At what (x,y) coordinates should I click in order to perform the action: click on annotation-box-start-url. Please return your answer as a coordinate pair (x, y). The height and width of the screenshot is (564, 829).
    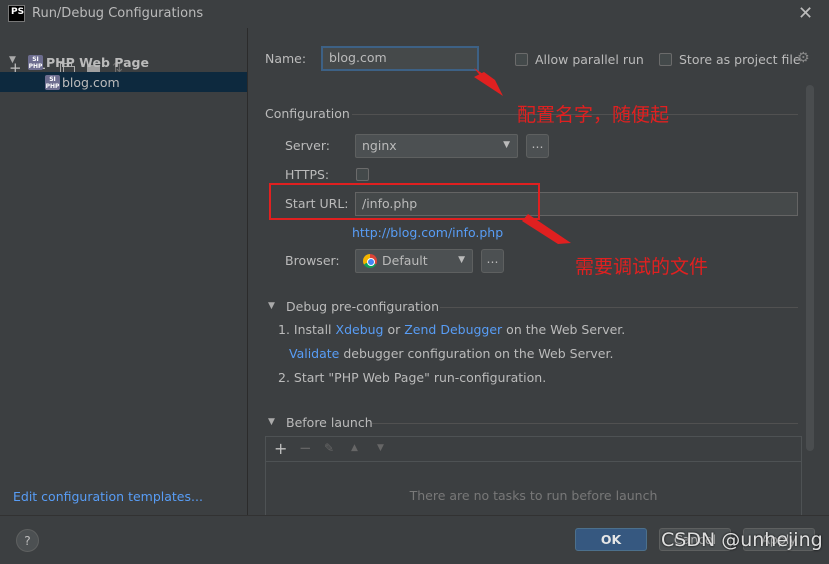
    Looking at the image, I should click on (404, 201).